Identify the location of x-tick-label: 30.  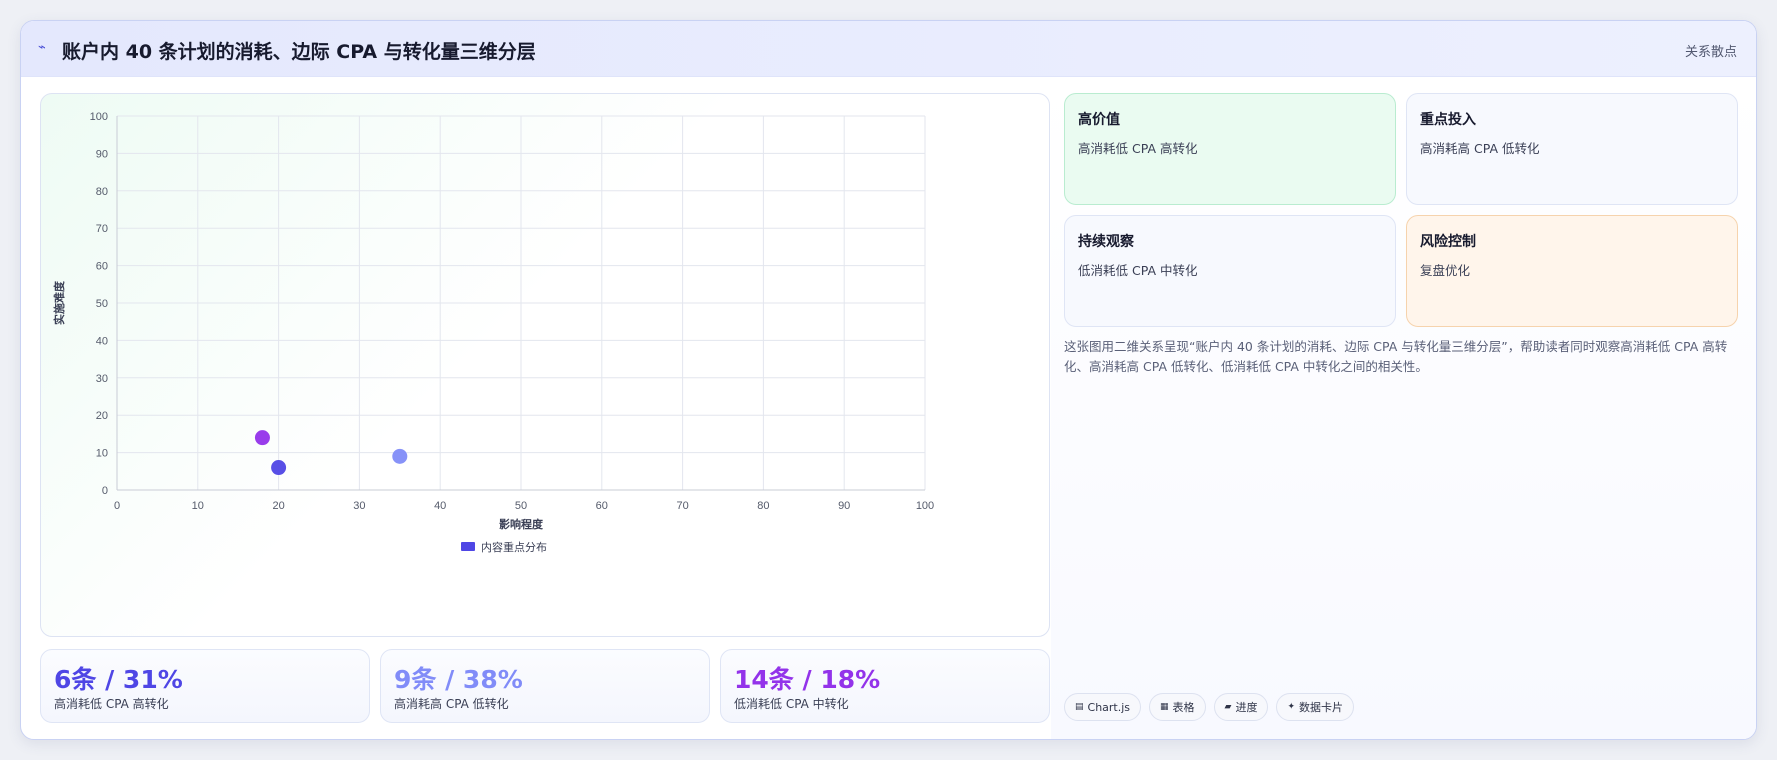
(359, 506).